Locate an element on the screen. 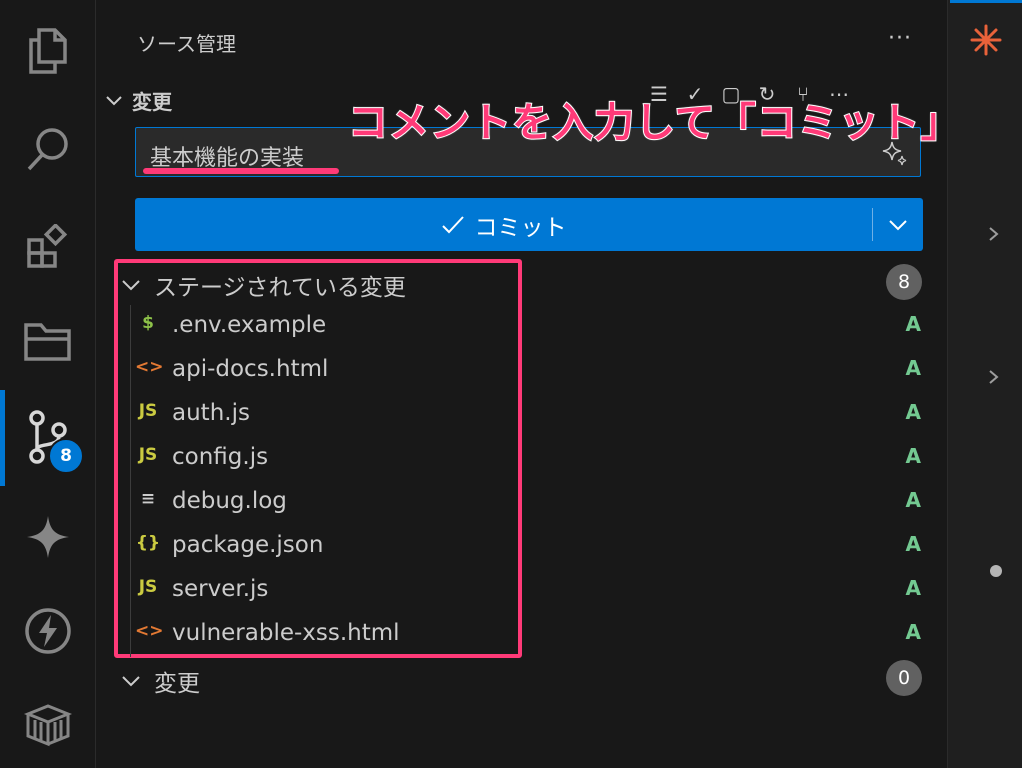 The width and height of the screenshot is (1022, 768). file-name: package.json is located at coordinates (248, 545).